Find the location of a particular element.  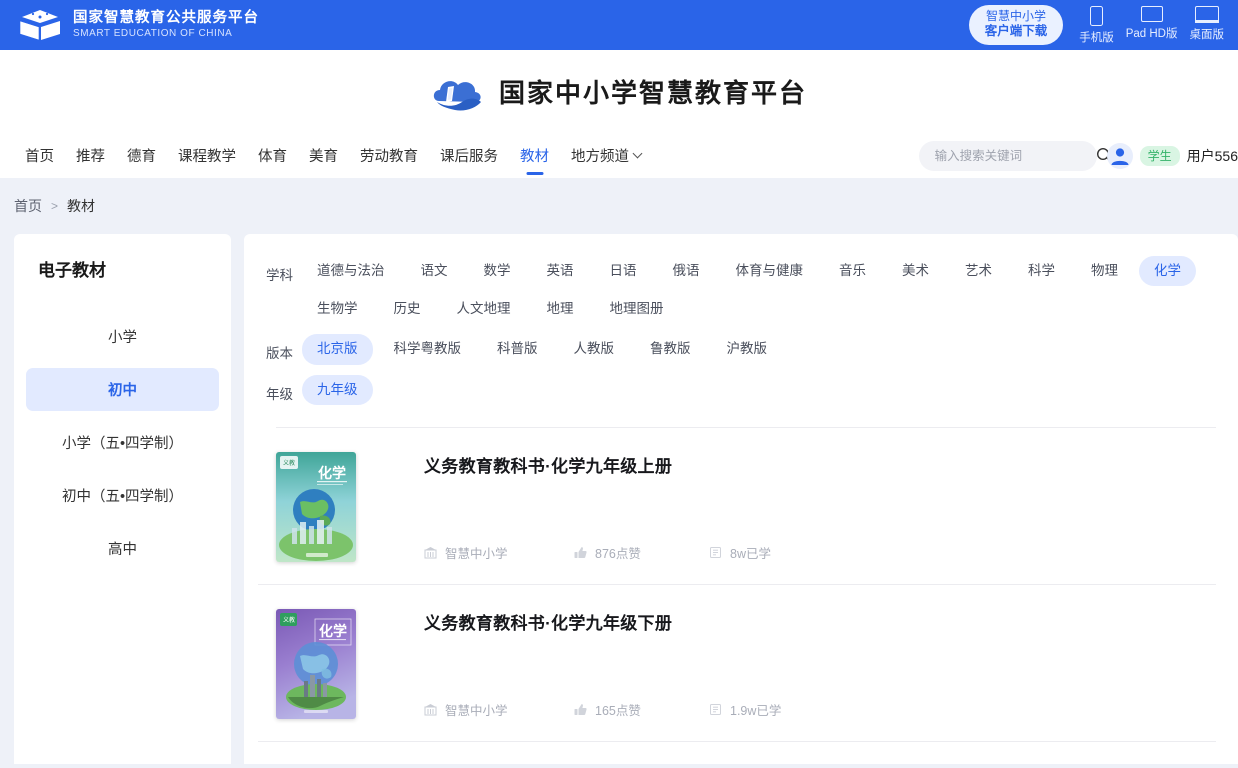

filter-chip-japanese: 日语 is located at coordinates (623, 271).